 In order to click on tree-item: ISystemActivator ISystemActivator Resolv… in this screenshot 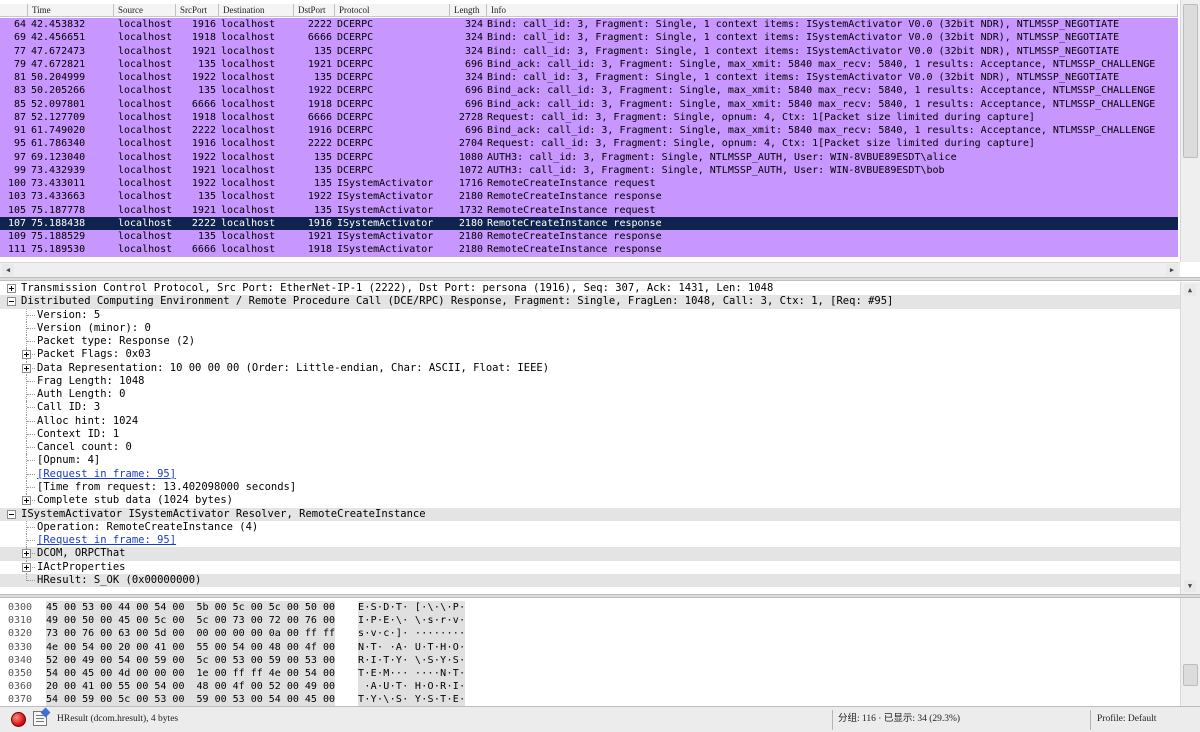, I will do `click(590, 514)`.